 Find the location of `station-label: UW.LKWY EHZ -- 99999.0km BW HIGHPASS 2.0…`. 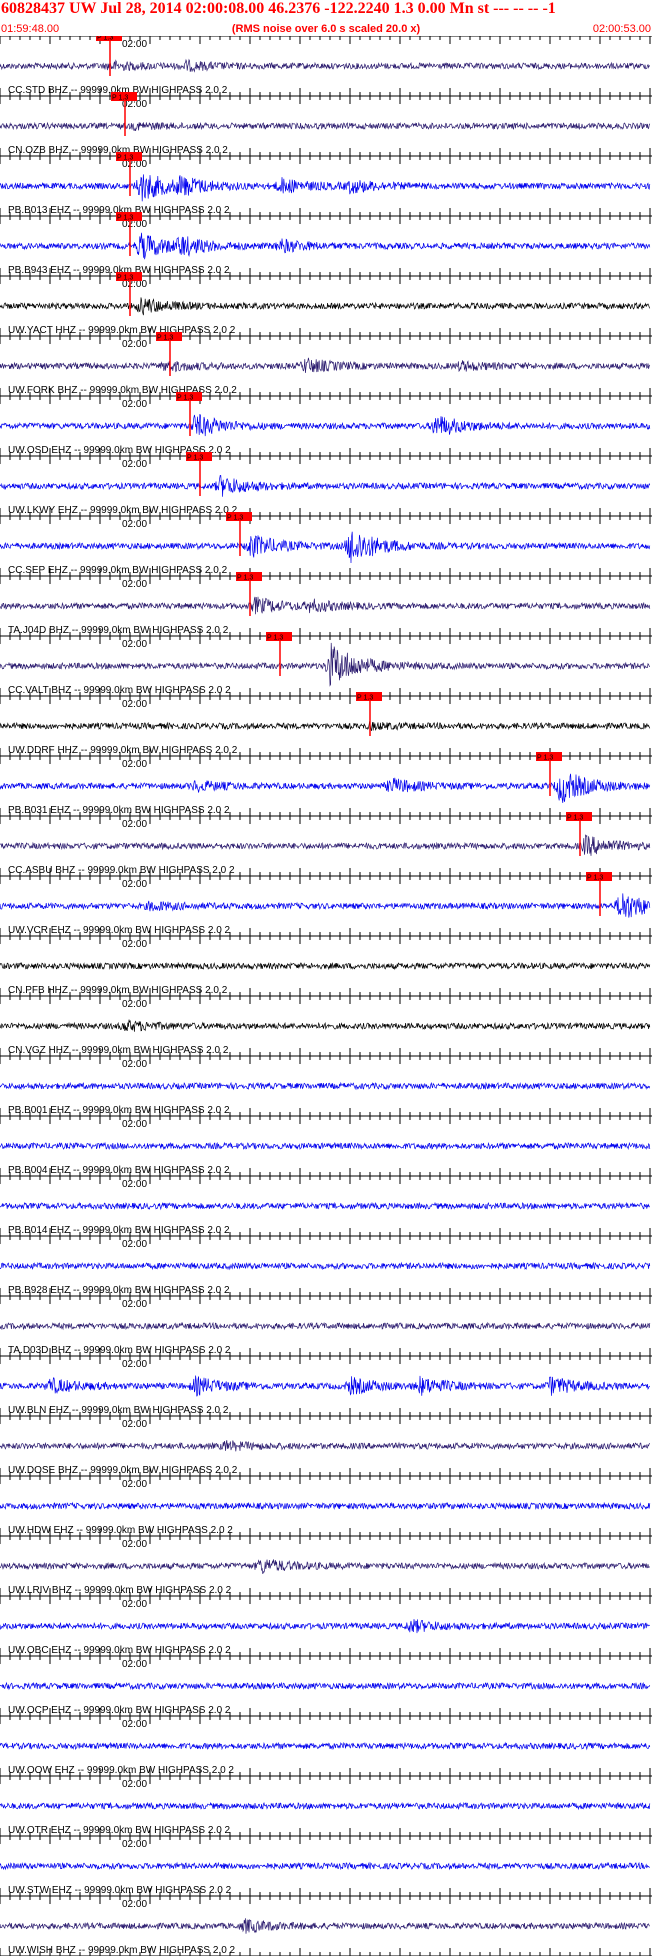

station-label: UW.LKWY EHZ -- 99999.0km BW HIGHPASS 2.0… is located at coordinates (123, 510).